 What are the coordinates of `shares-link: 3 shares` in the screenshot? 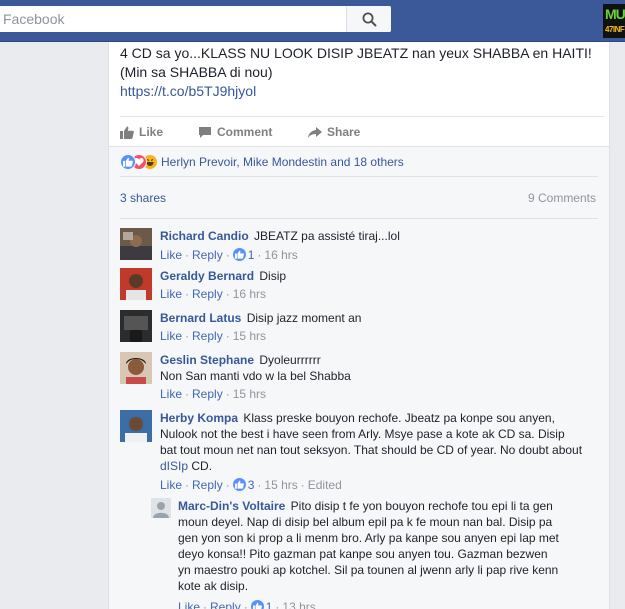 It's located at (143, 198).